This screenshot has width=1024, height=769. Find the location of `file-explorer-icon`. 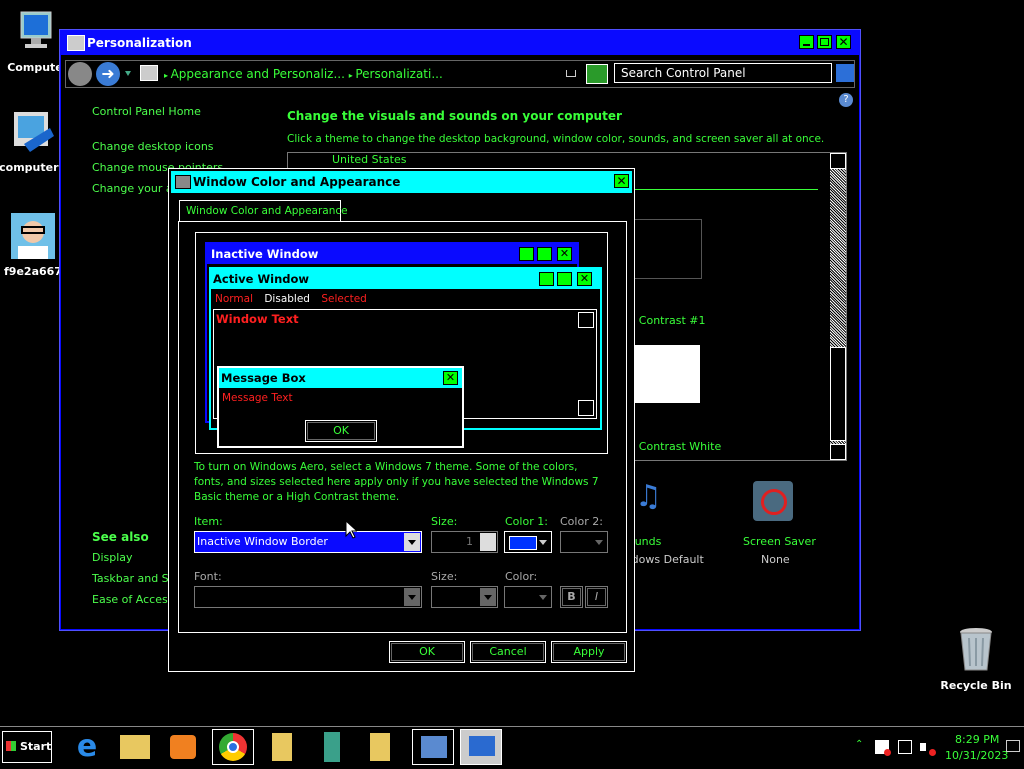

file-explorer-icon is located at coordinates (135, 747).